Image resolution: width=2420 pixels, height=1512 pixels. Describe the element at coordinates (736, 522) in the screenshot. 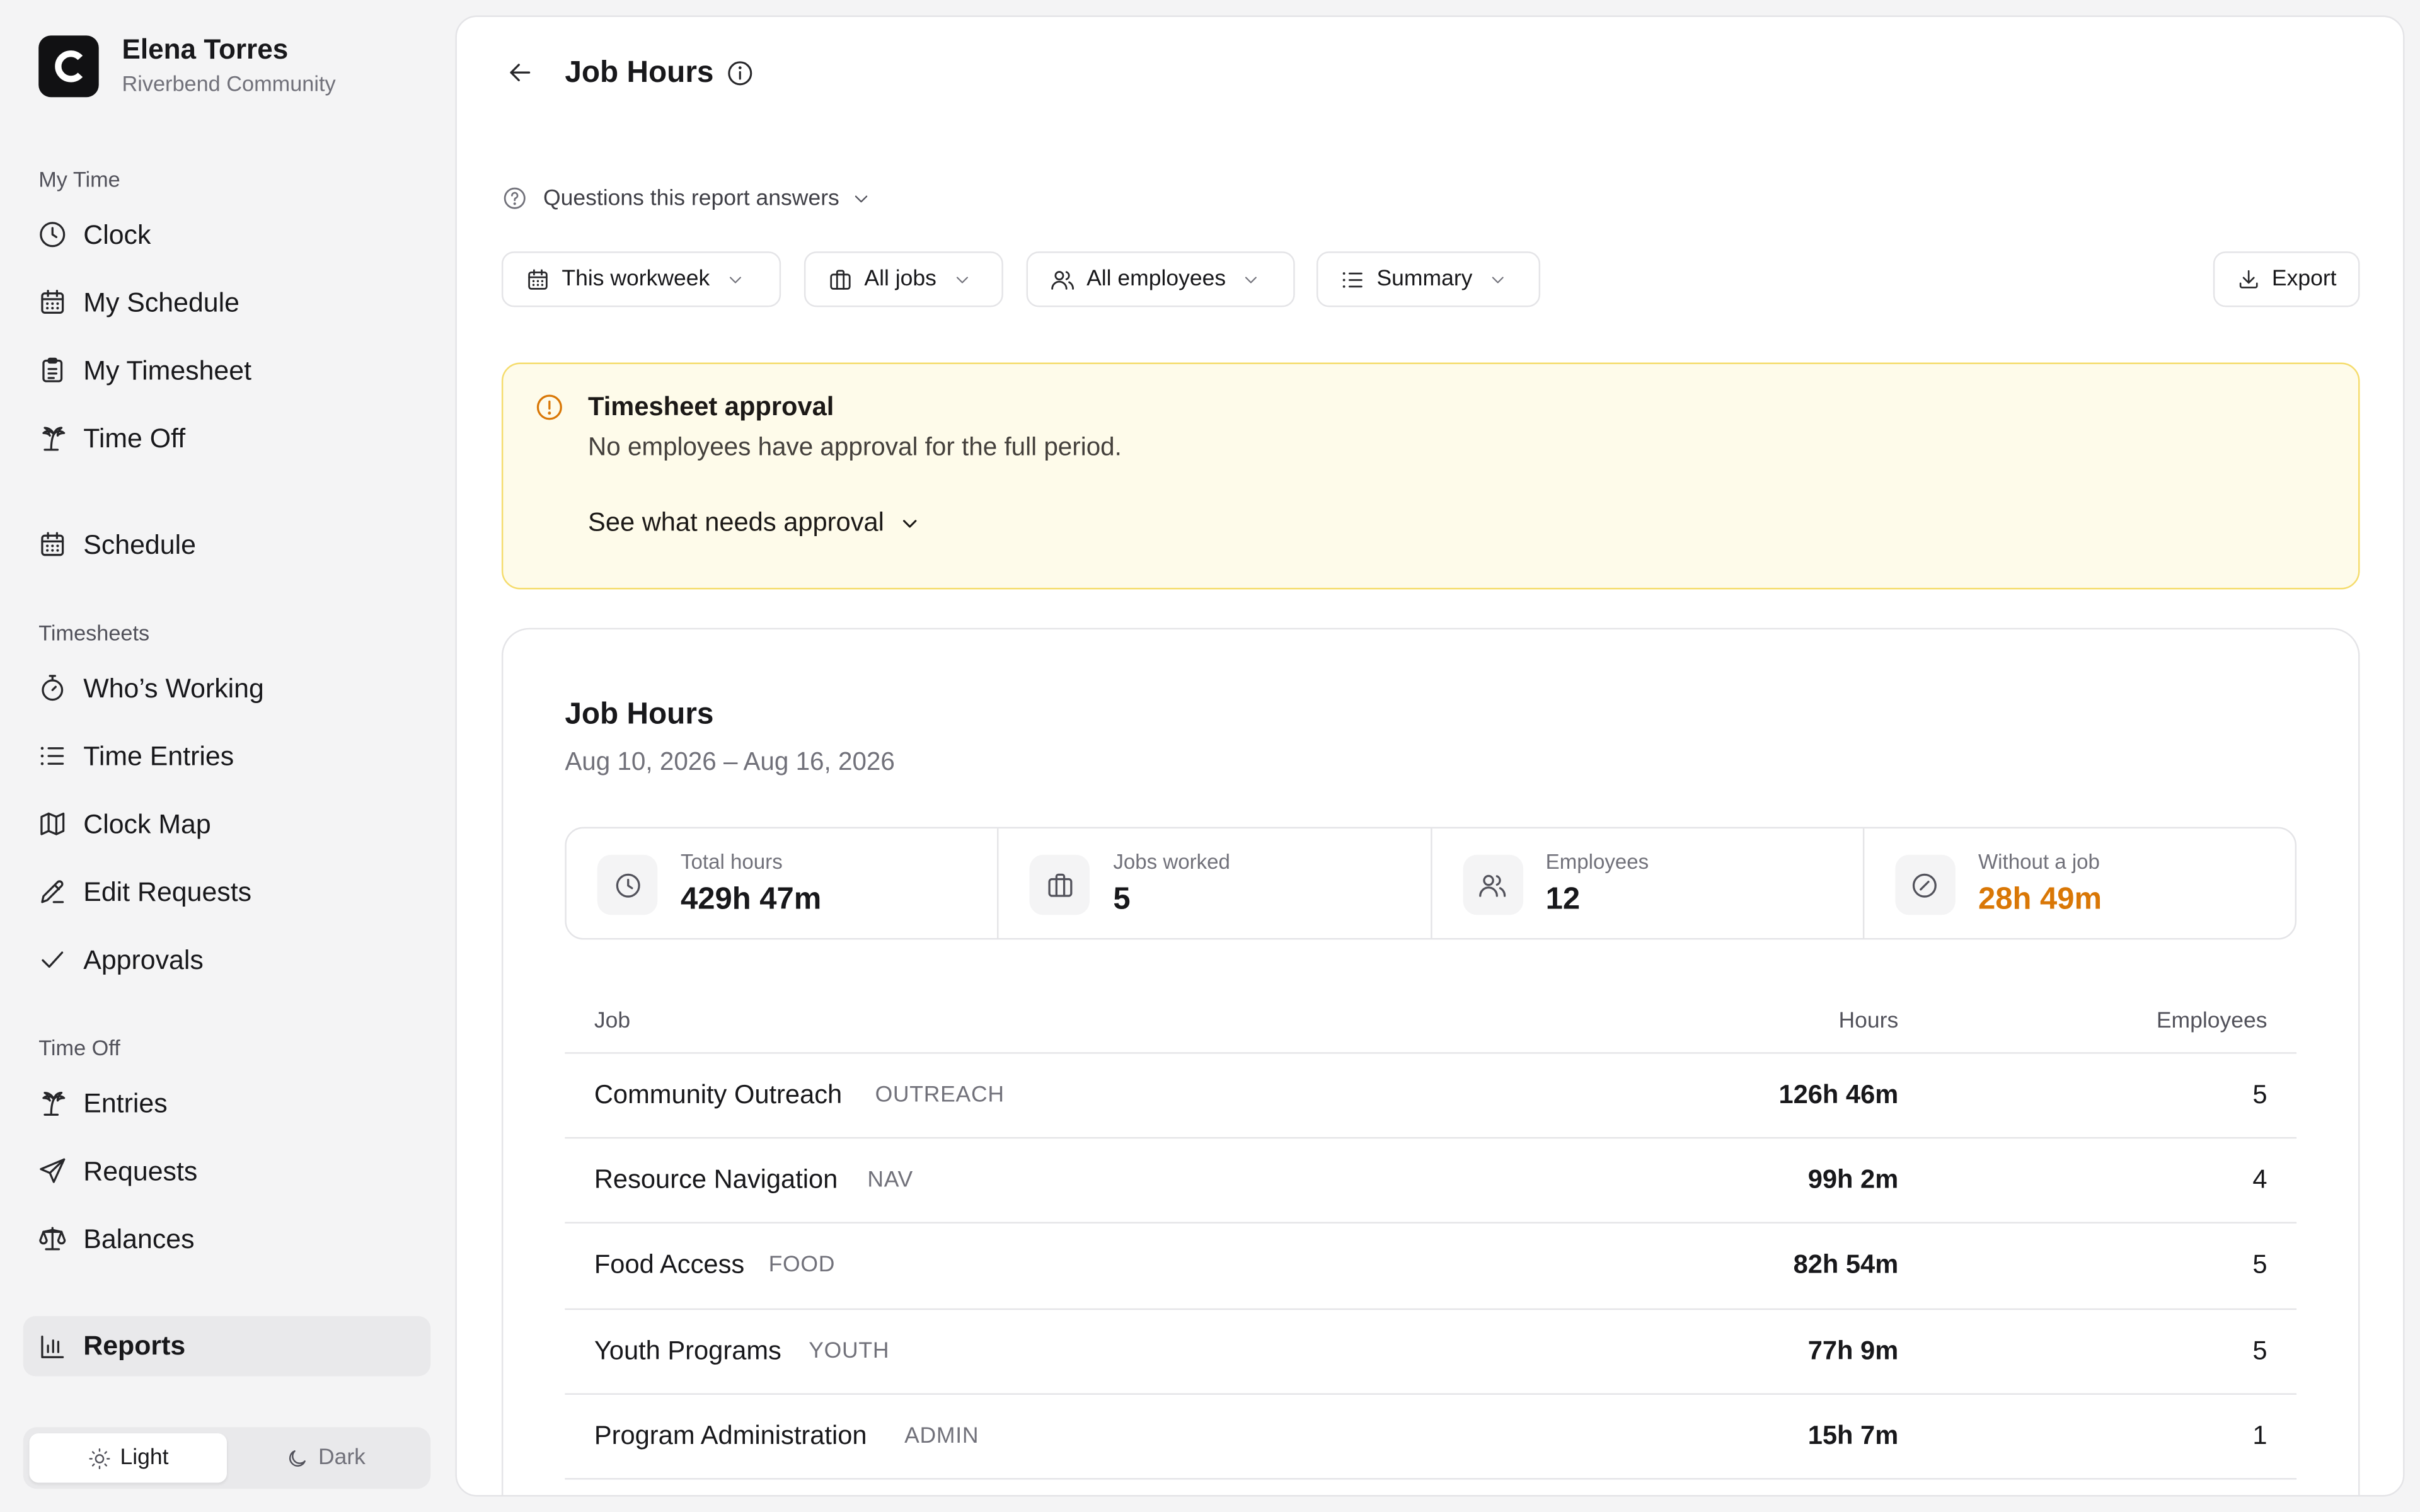

I see `see-approval-label: See what needs approval` at that location.